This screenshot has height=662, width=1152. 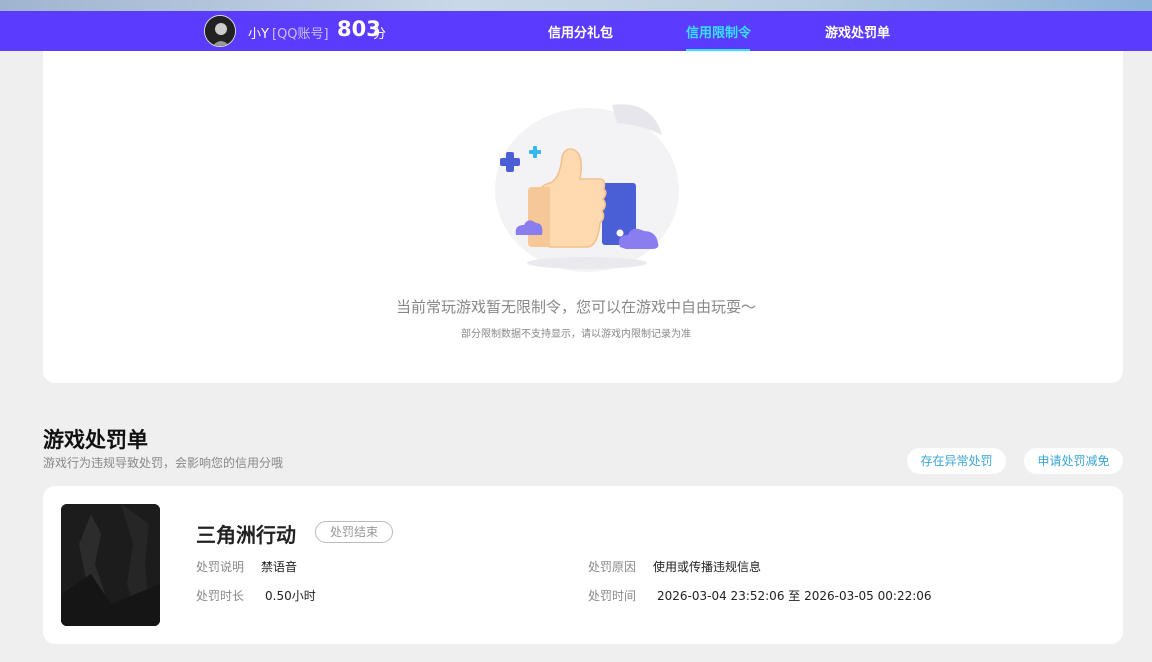 What do you see at coordinates (612, 596) in the screenshot?
I see `punishment-time-label: 处罚时间` at bounding box center [612, 596].